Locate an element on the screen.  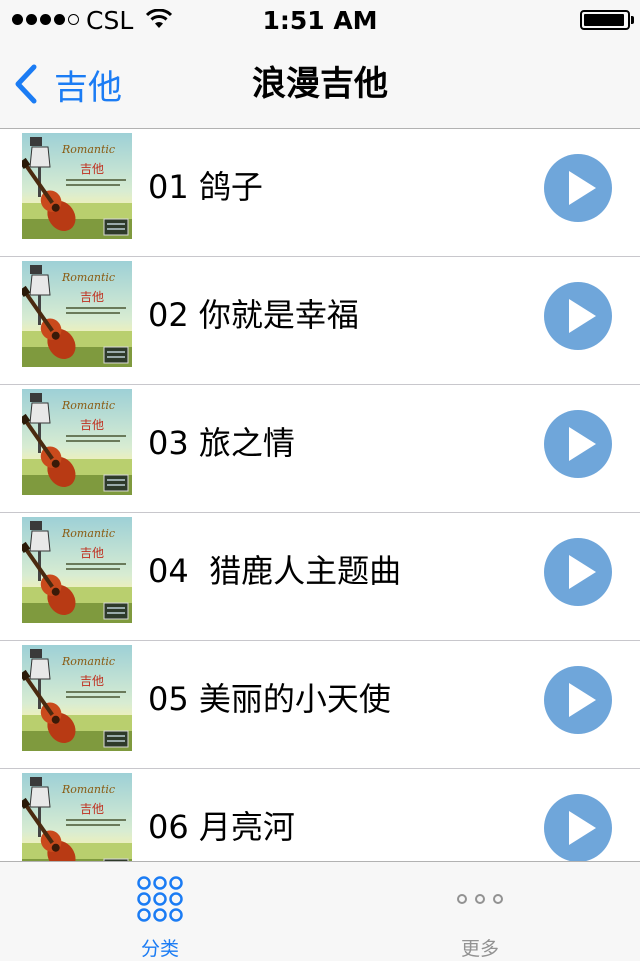
song-row: Romantic 吉他 06 月亮河 is located at coordinates (320, 815).